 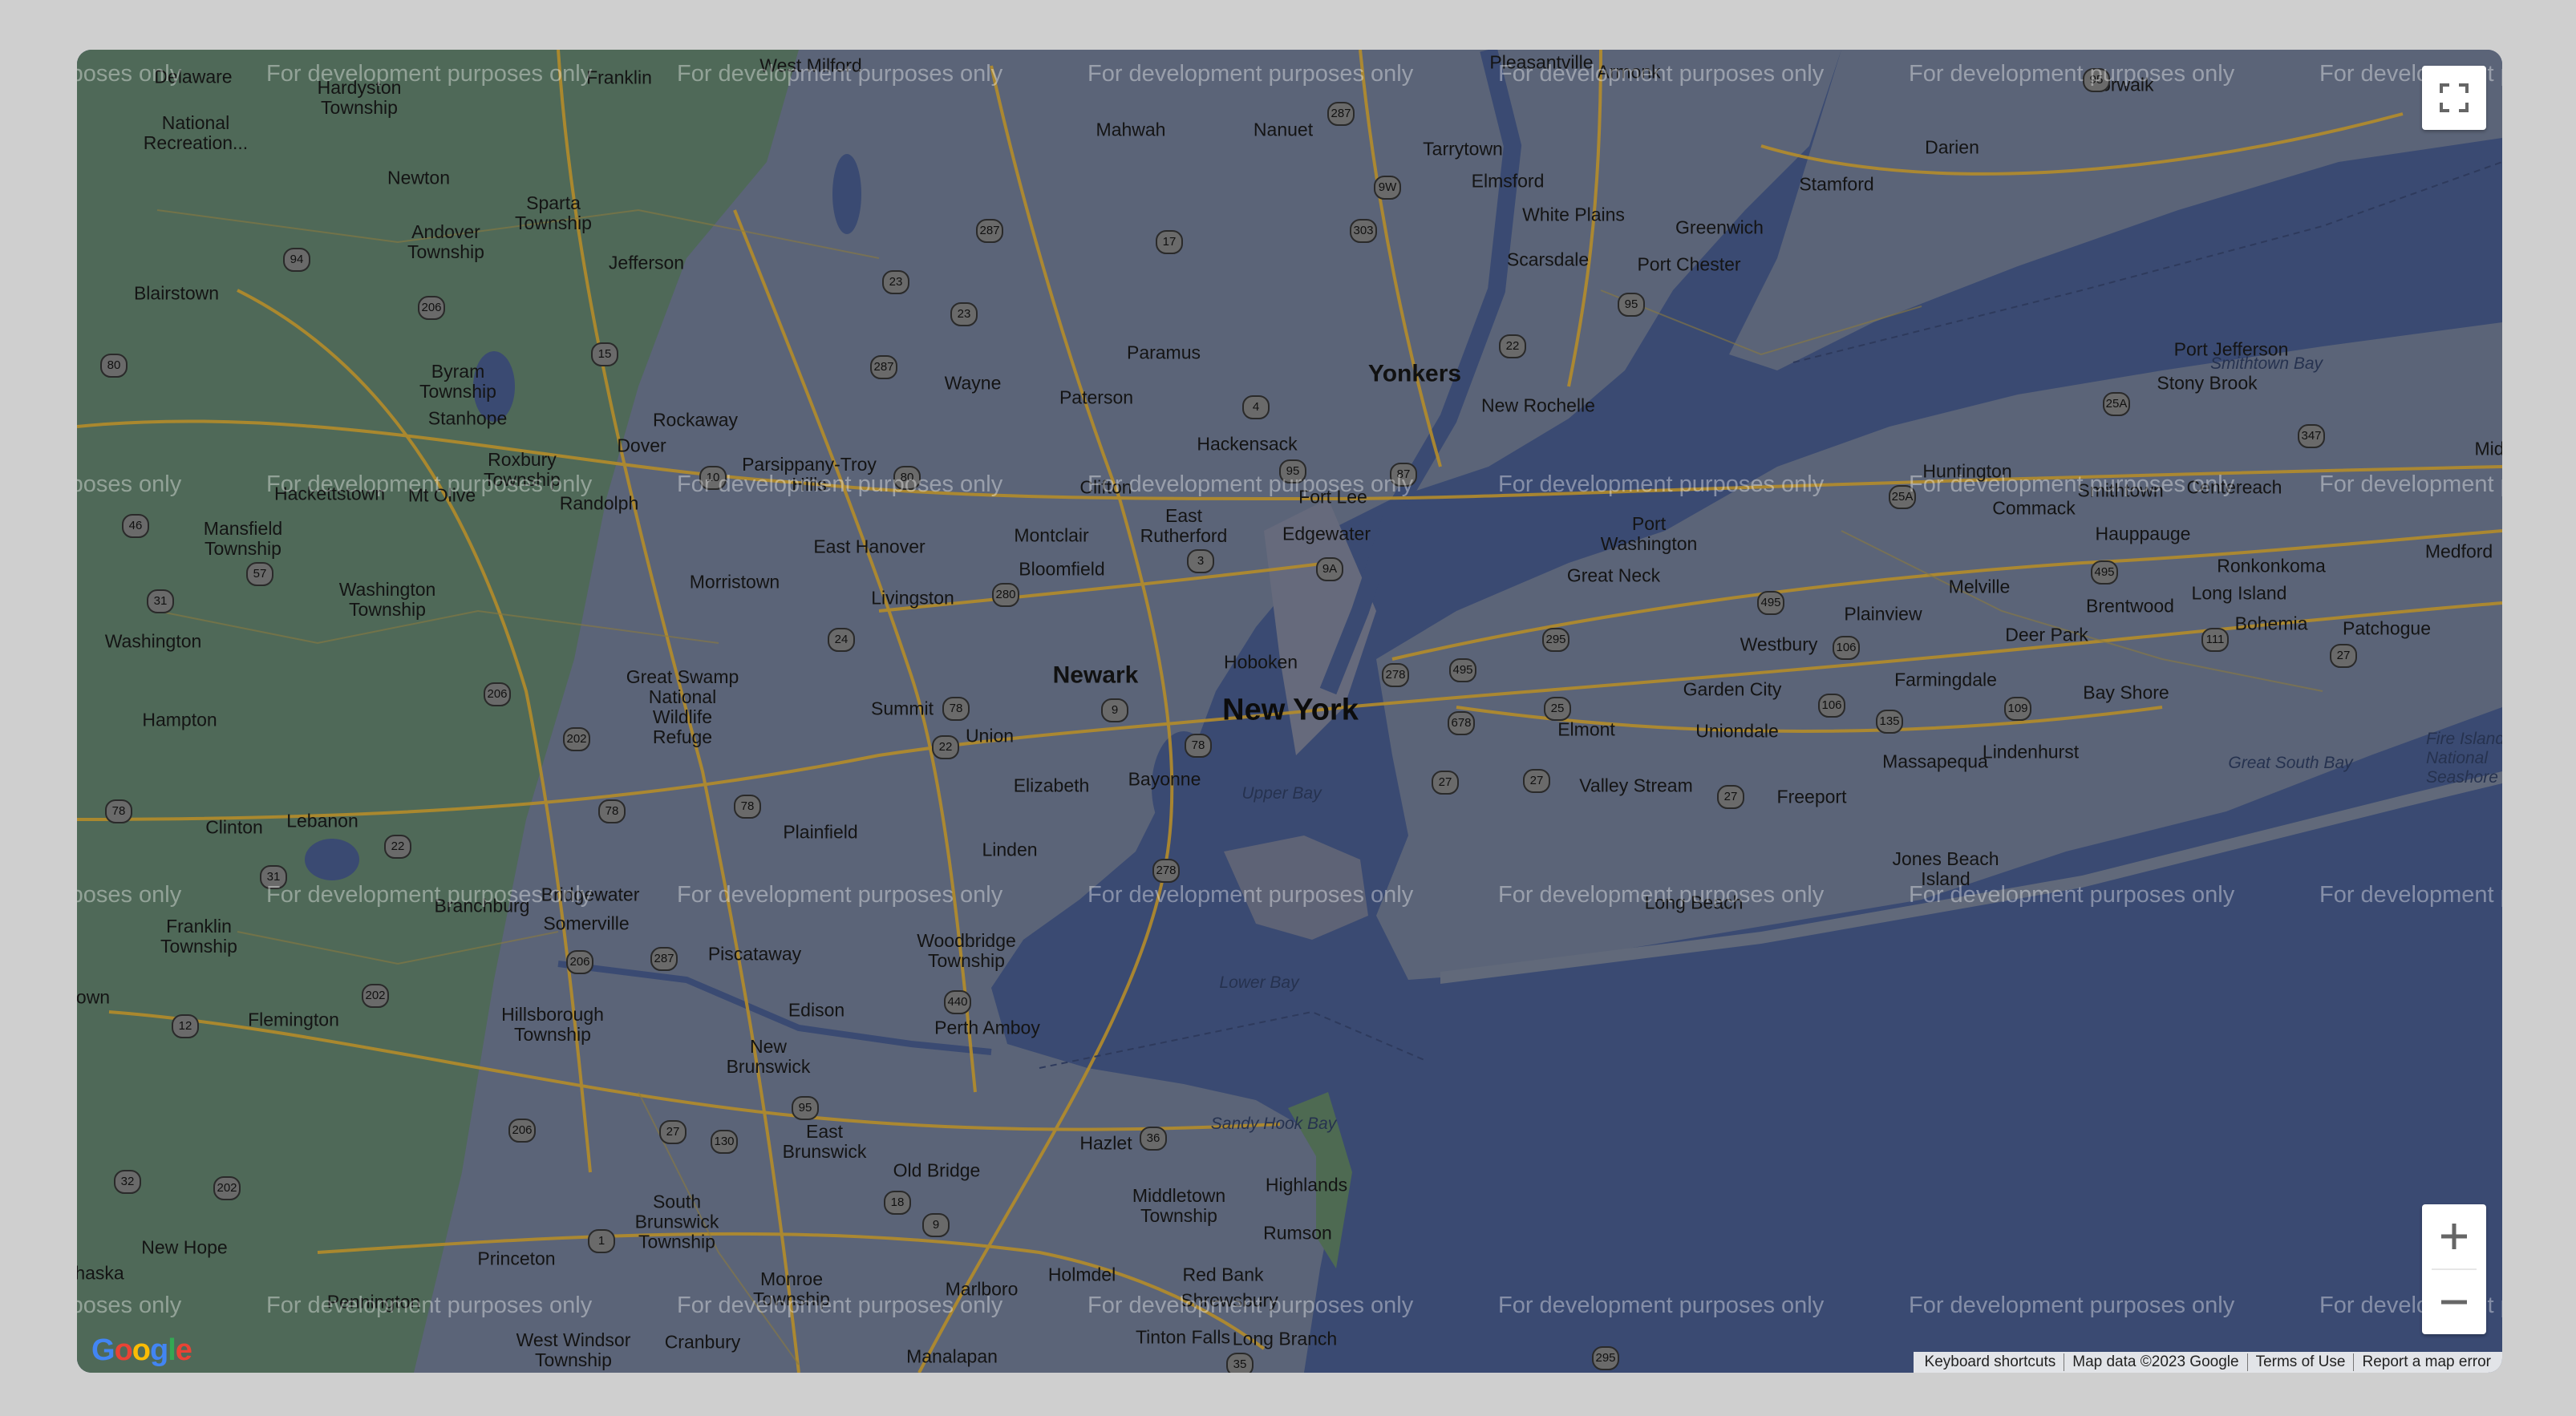 What do you see at coordinates (1689, 264) in the screenshot?
I see `place-label: Port Chester` at bounding box center [1689, 264].